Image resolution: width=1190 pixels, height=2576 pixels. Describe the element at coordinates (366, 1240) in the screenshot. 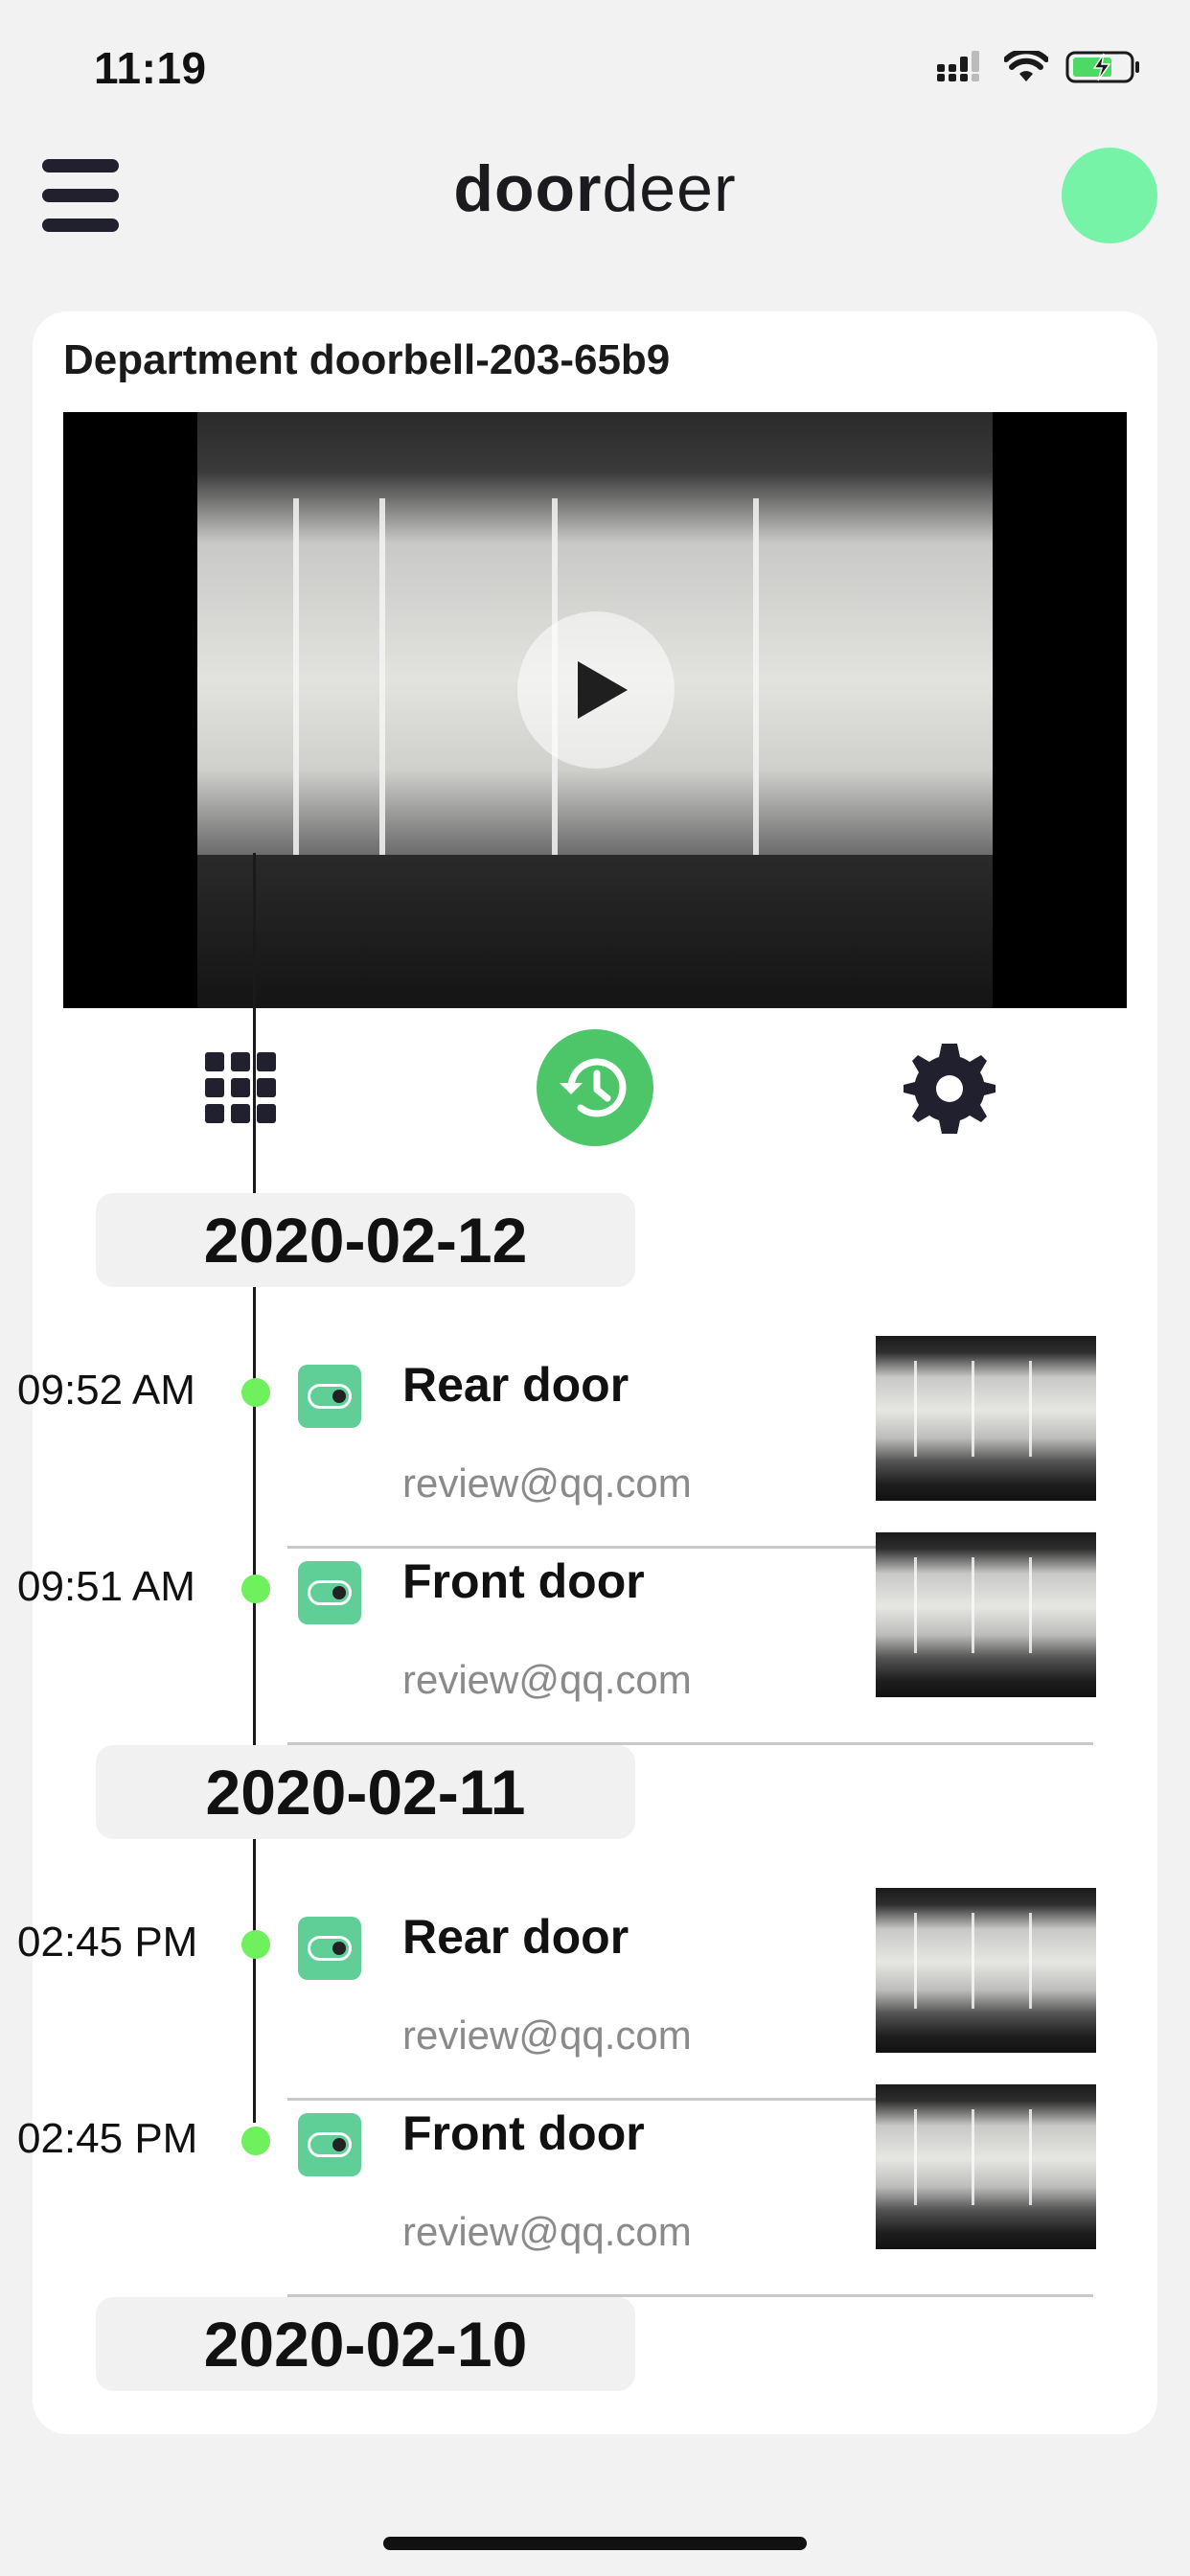

I see `date-header: 2020-02-12` at that location.